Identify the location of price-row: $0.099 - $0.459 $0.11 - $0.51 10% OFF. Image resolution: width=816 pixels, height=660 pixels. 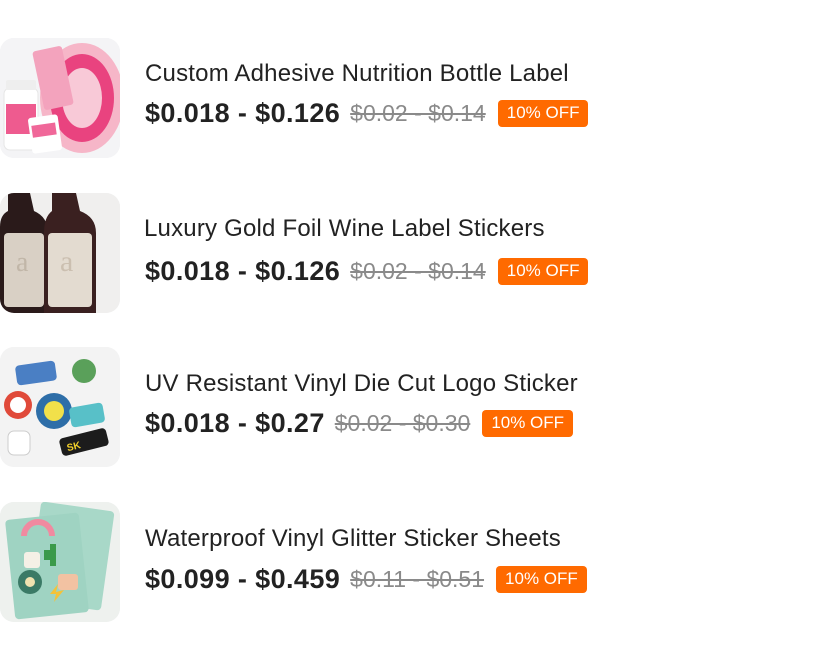
(366, 579).